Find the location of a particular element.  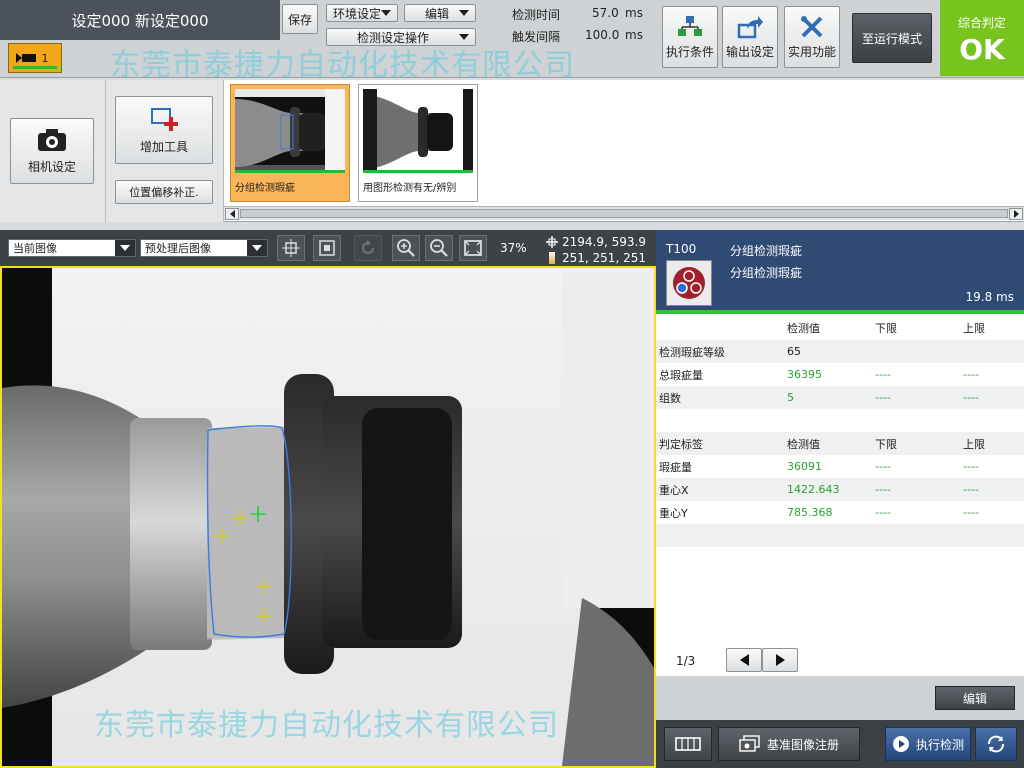

output-setting-button: 输出设定 is located at coordinates (750, 37).